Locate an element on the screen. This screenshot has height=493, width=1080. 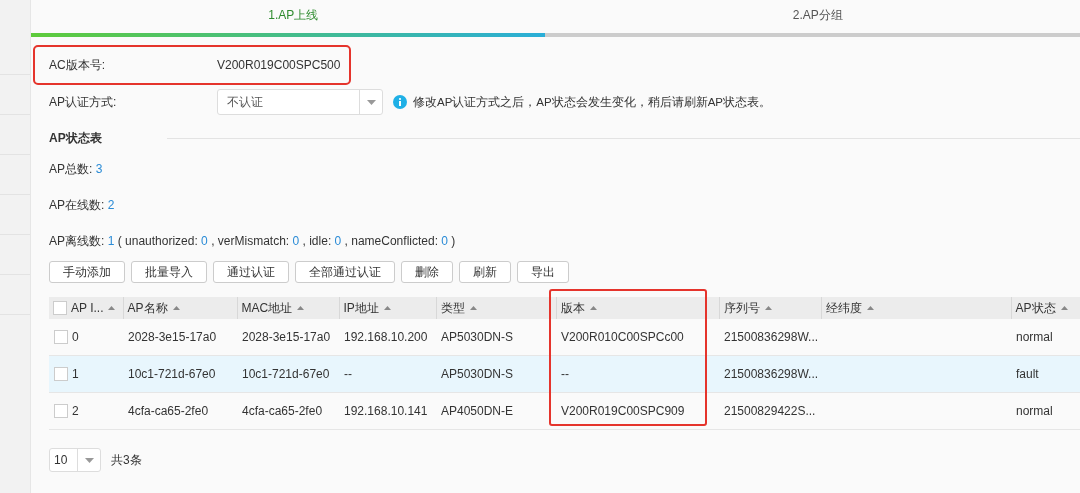
toolbar-button: 刷新 is located at coordinates (485, 272).